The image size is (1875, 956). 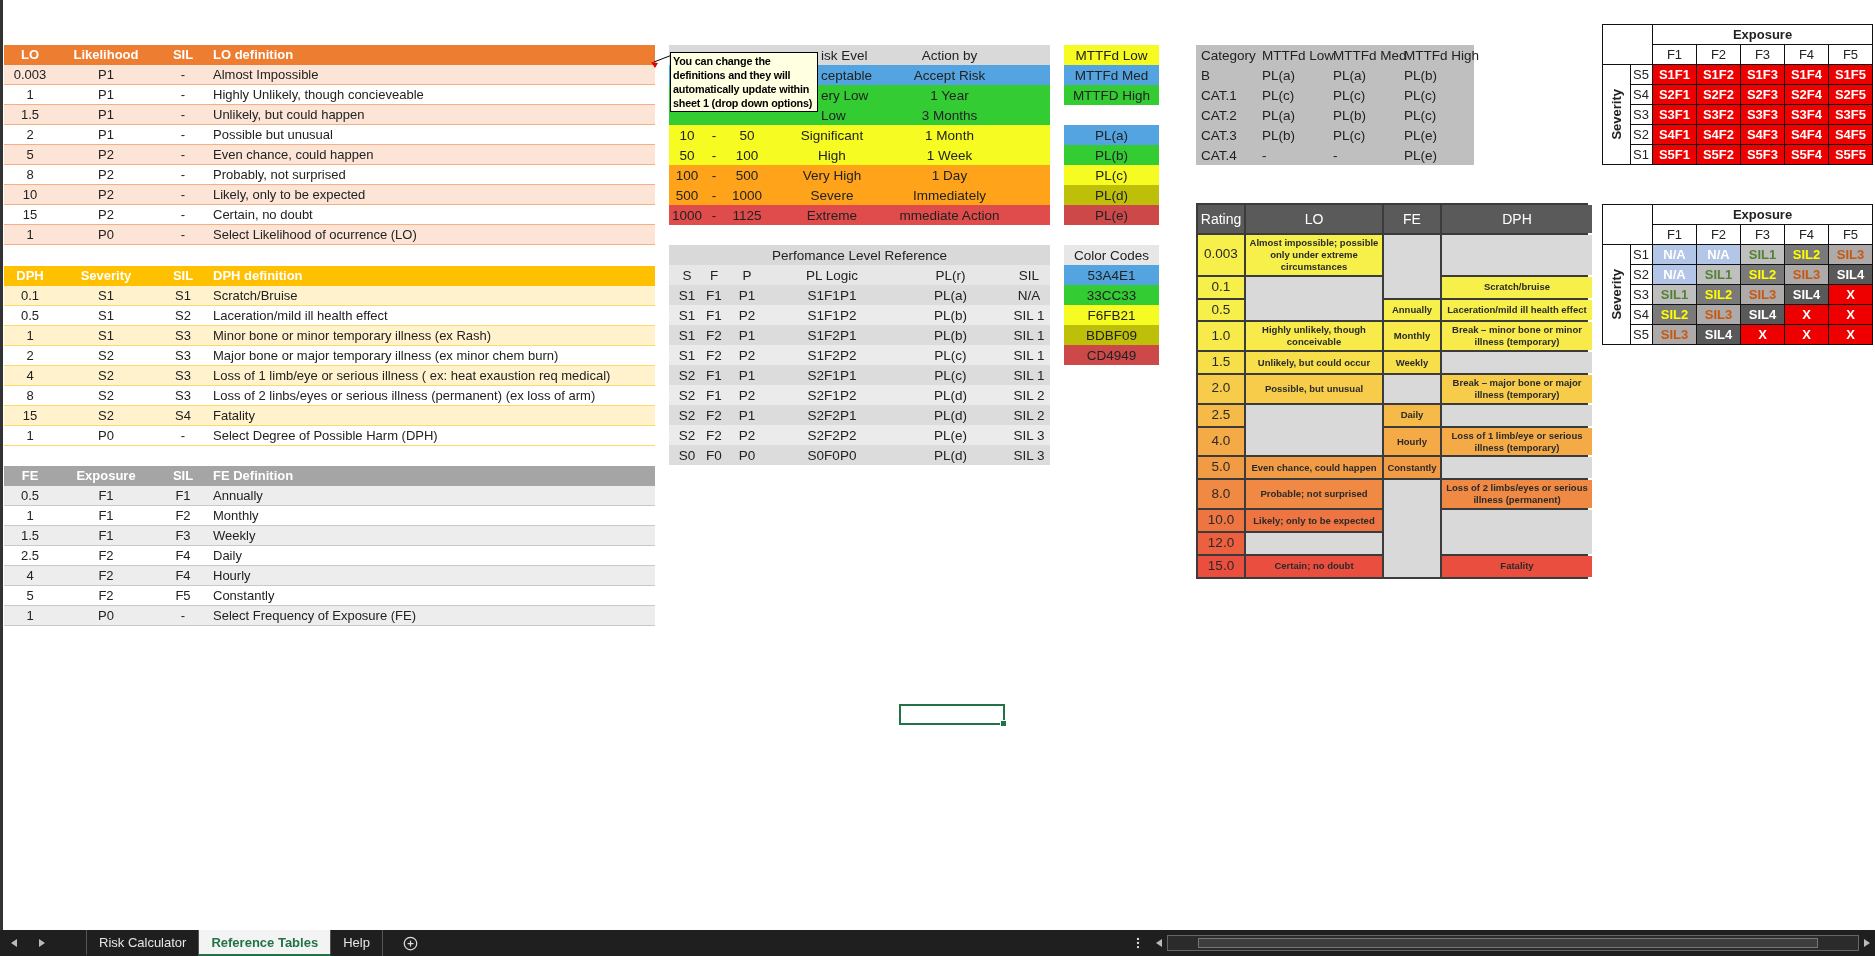 What do you see at coordinates (1762, 274) in the screenshot?
I see `matrix-cell: SIL2` at bounding box center [1762, 274].